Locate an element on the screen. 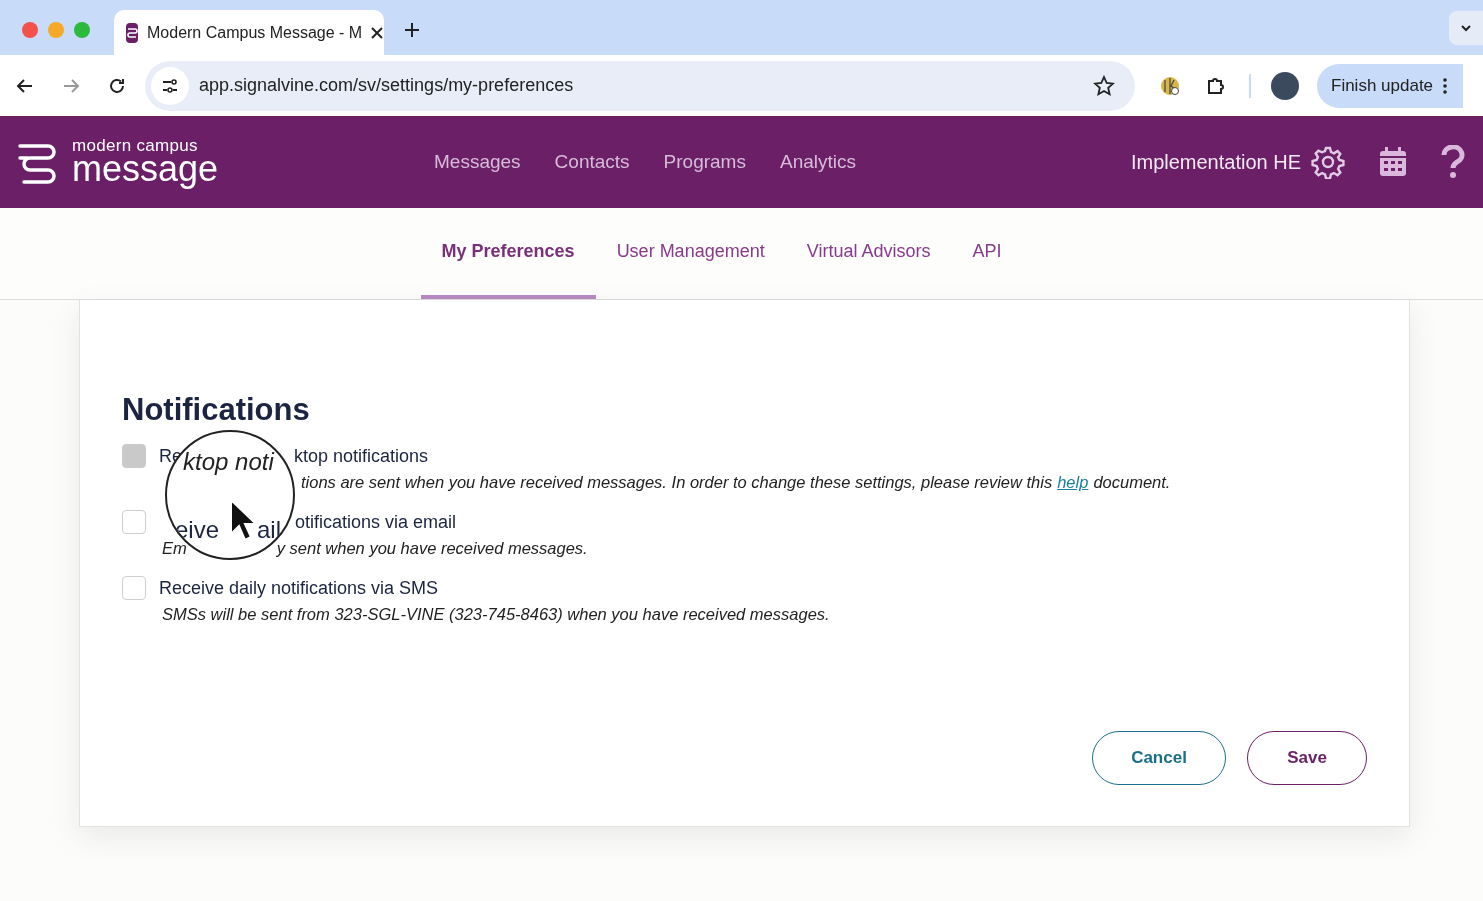 The height and width of the screenshot is (901, 1483). brand-name-small: modern campus is located at coordinates (135, 145).